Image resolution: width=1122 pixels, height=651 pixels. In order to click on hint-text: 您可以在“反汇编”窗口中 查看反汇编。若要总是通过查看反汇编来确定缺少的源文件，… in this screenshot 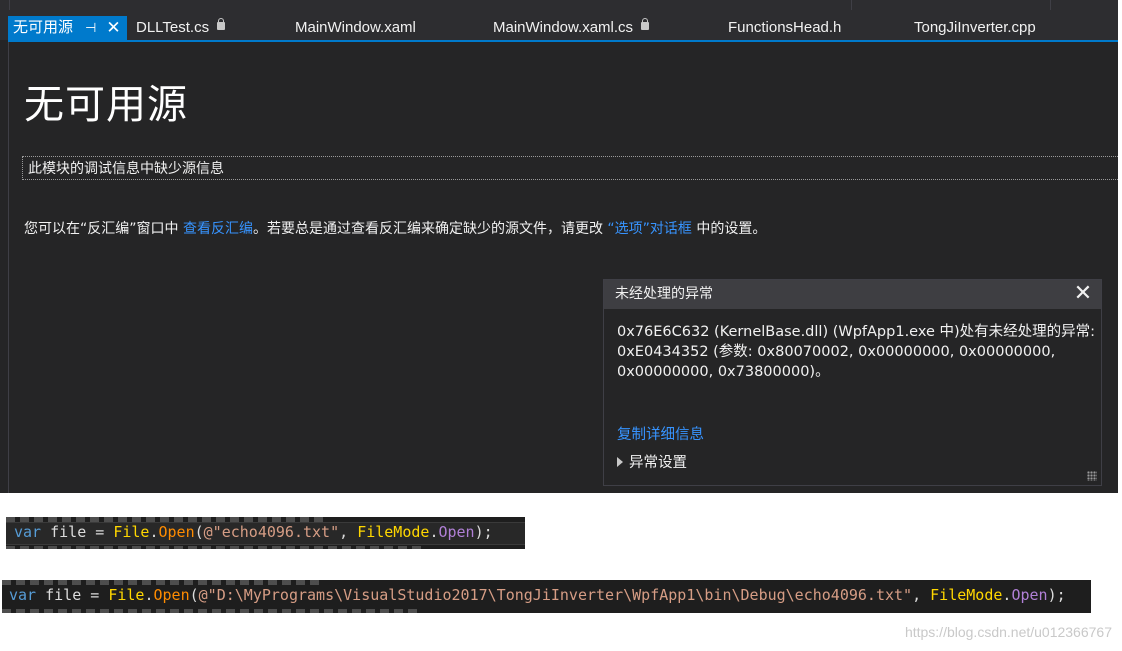, I will do `click(395, 228)`.